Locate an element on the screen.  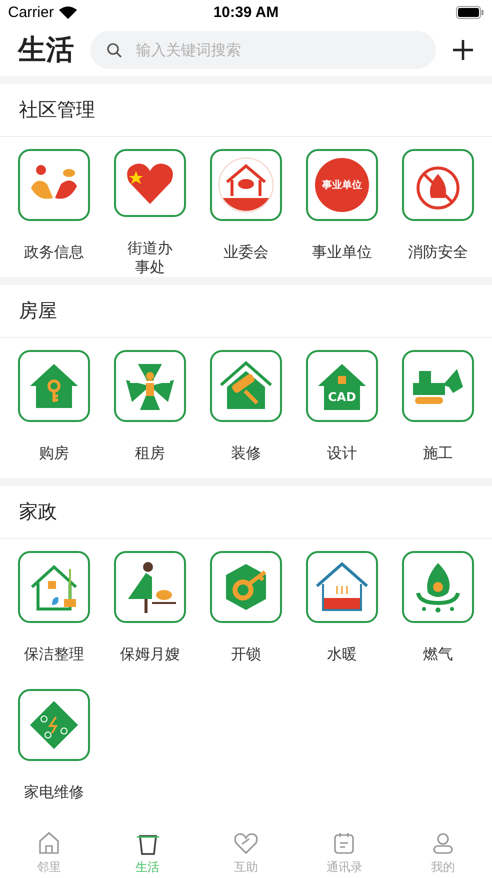
wifi-icon is located at coordinates (67, 12).